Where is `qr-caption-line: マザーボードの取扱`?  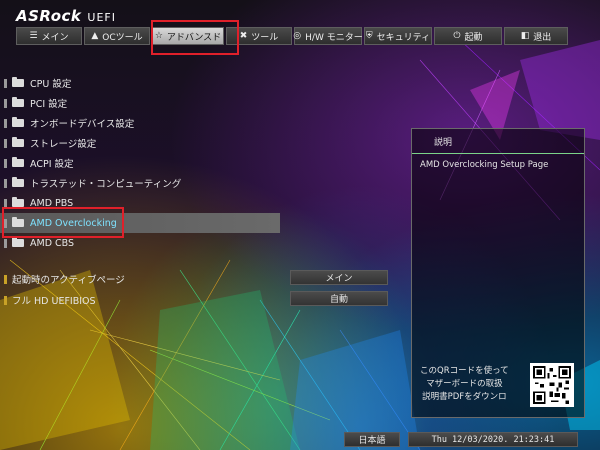
qr-caption-line: マザーボードの取扱 is located at coordinates (464, 384).